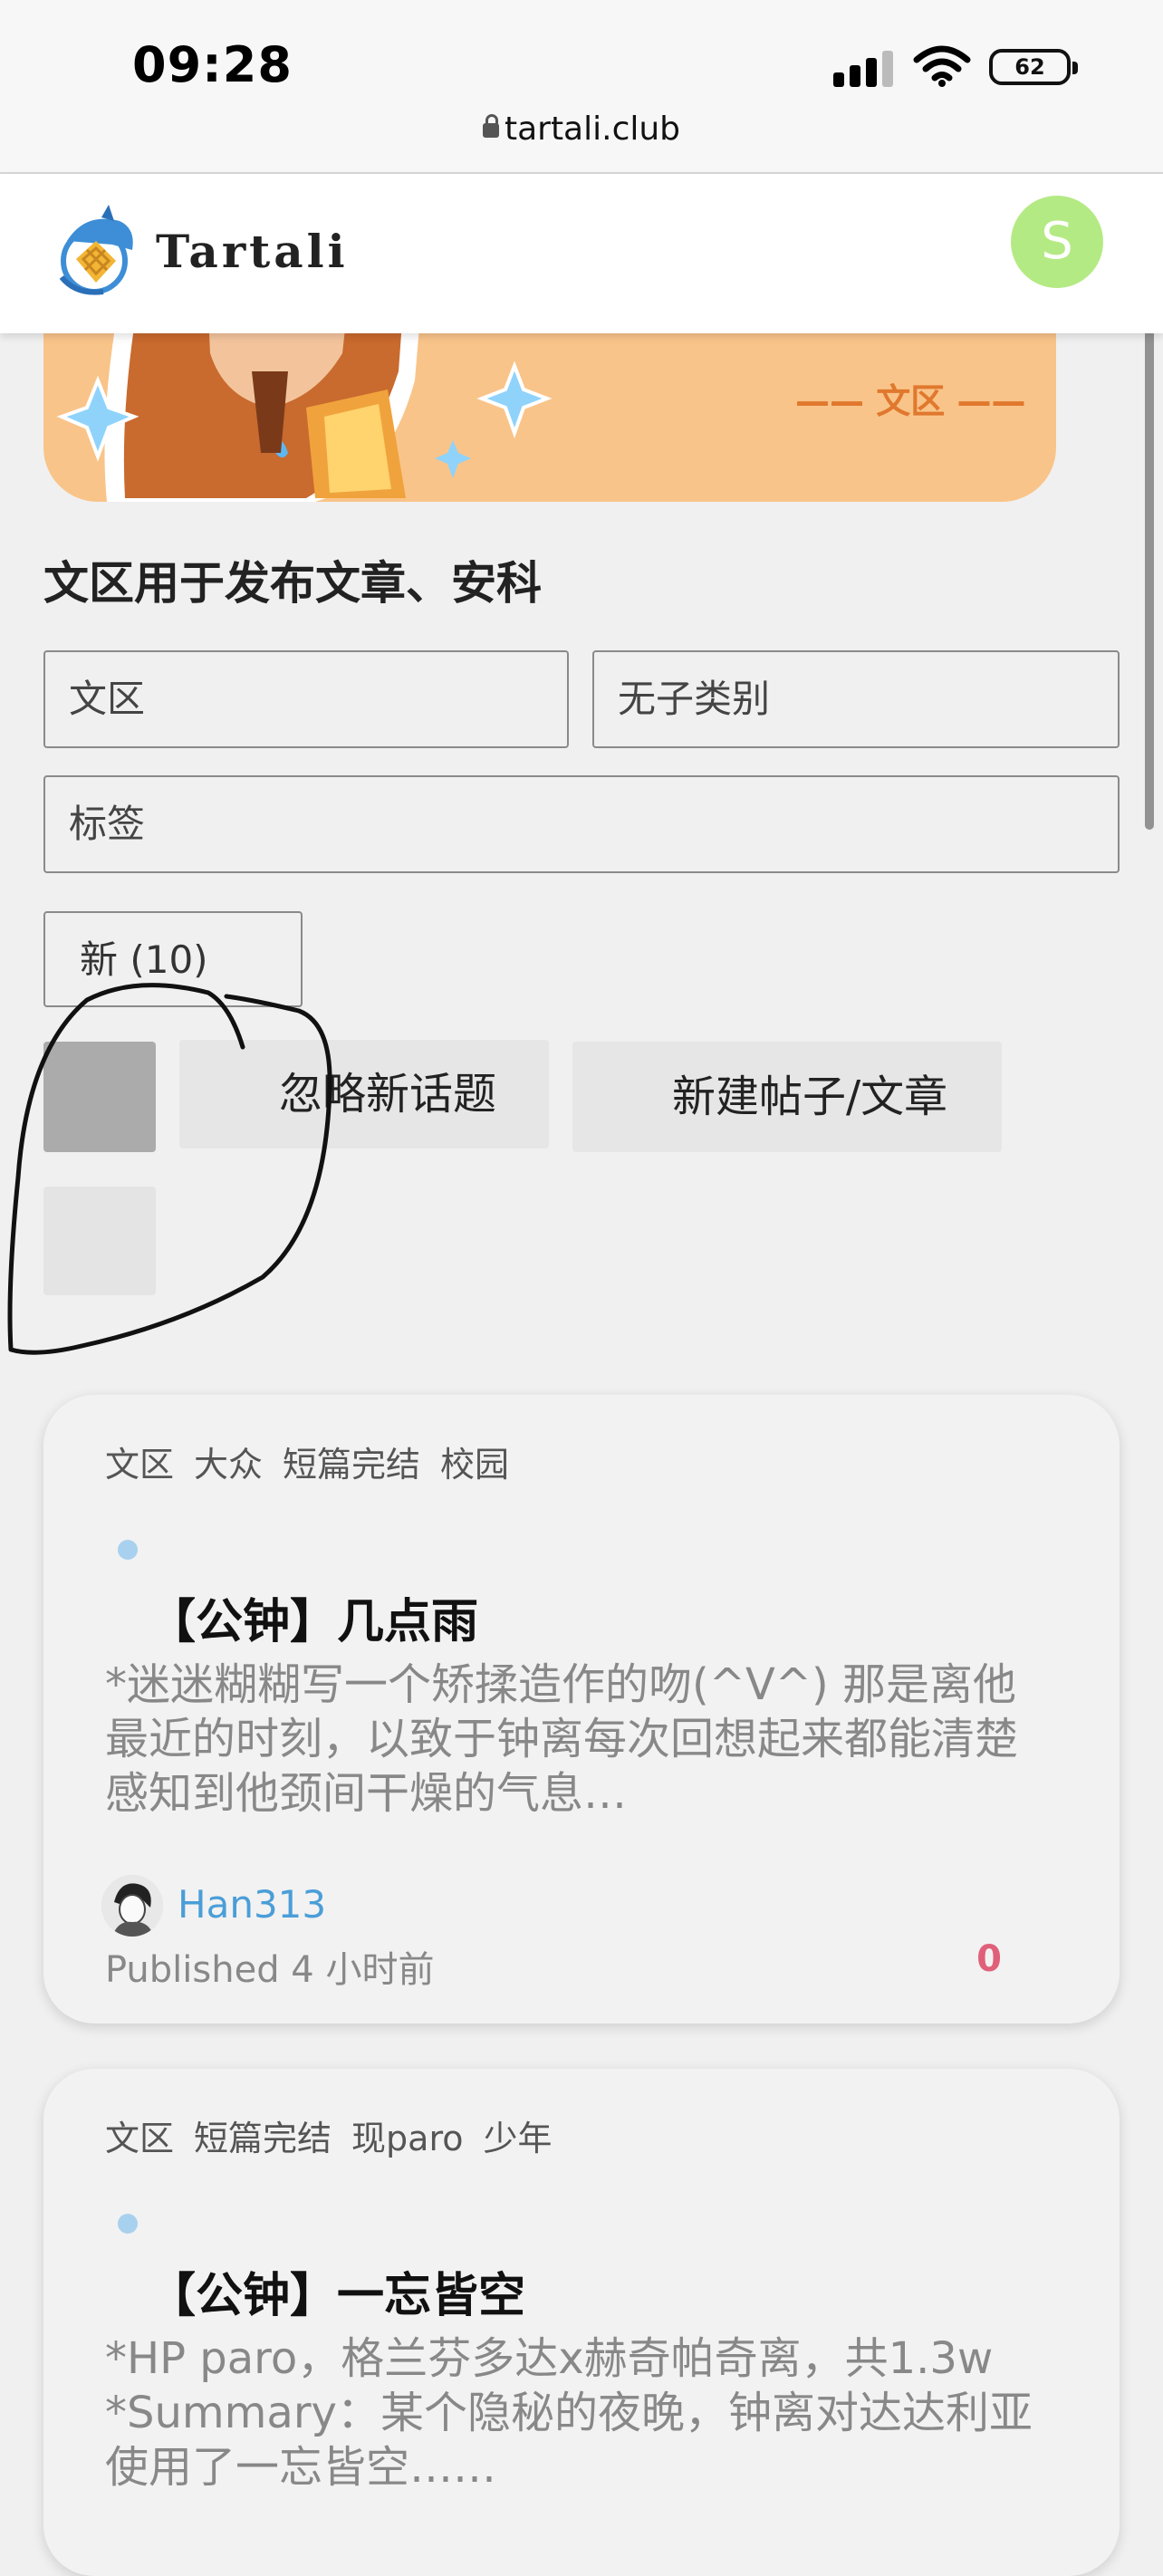 This screenshot has width=1163, height=2576. I want to click on placeholder-button-light, so click(99, 1241).